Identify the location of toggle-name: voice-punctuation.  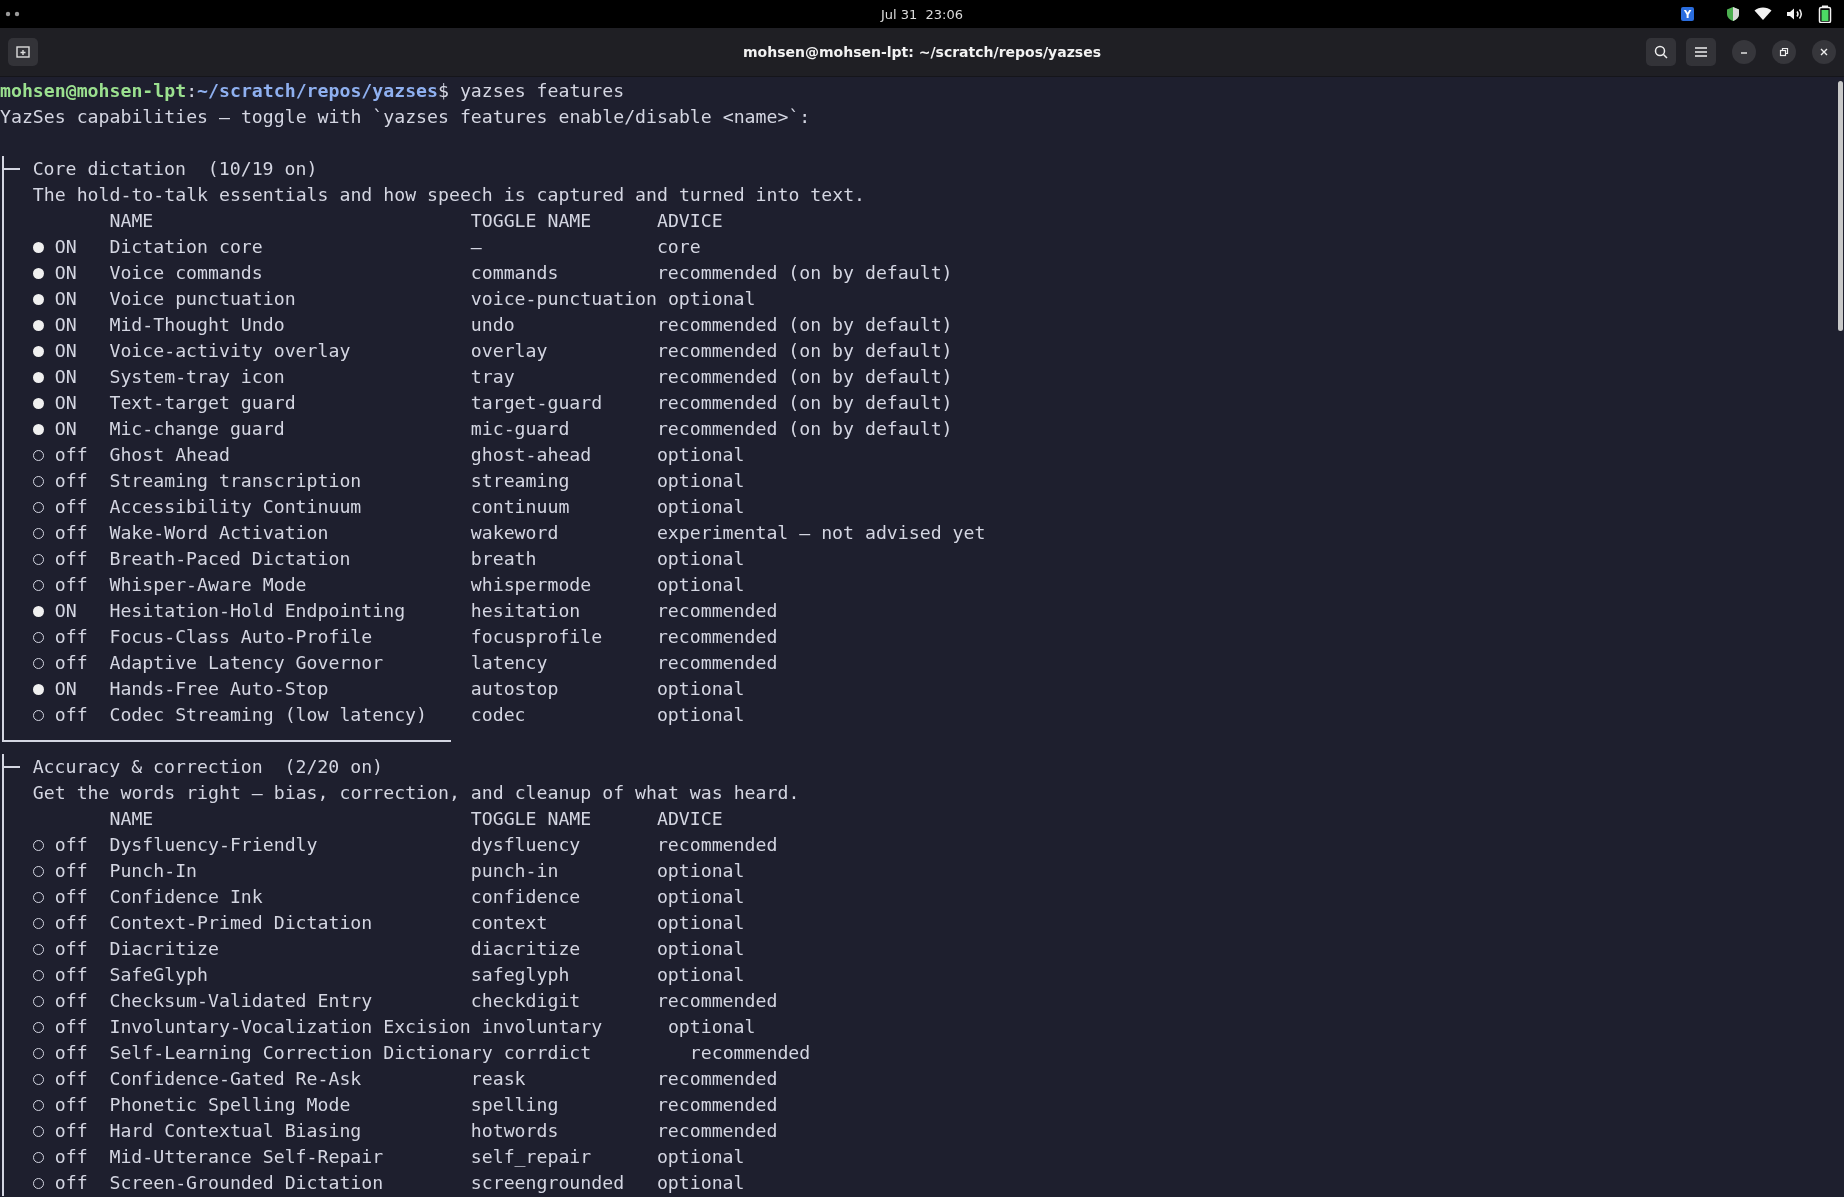
(563, 299).